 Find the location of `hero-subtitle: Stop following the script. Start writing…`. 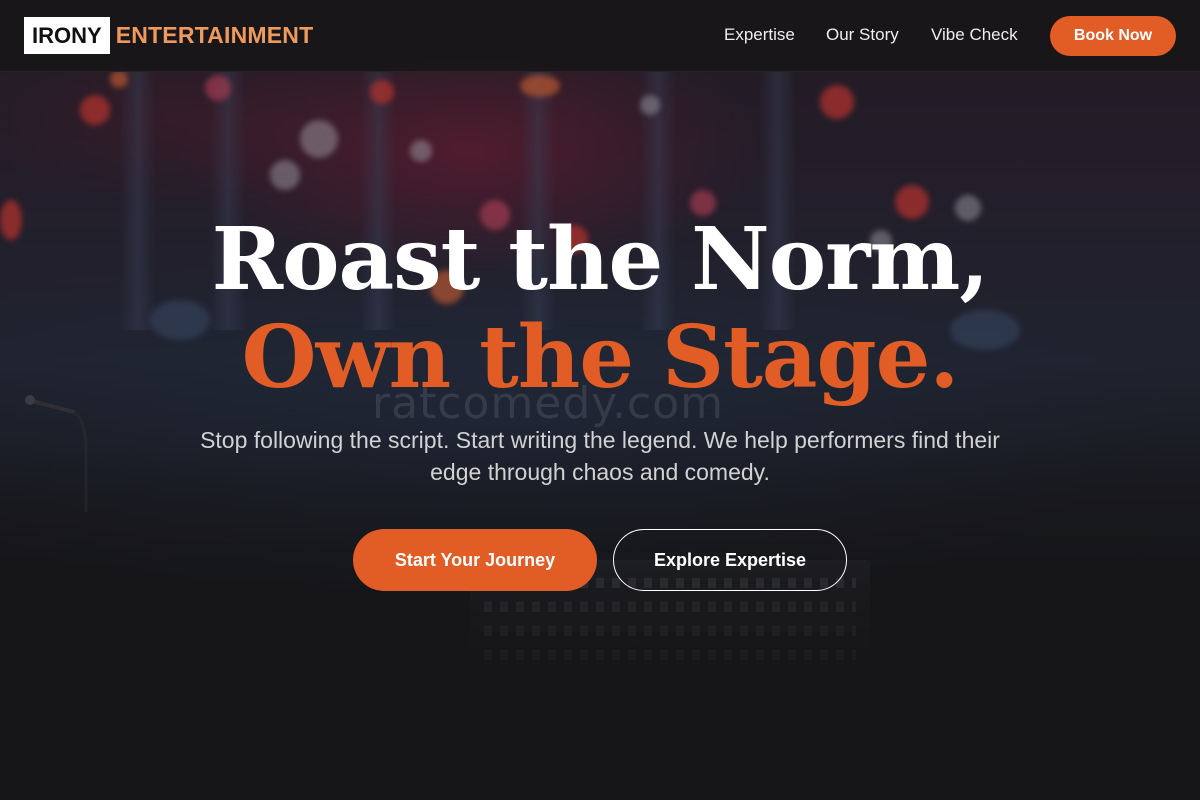

hero-subtitle: Stop following the script. Start writing… is located at coordinates (600, 456).